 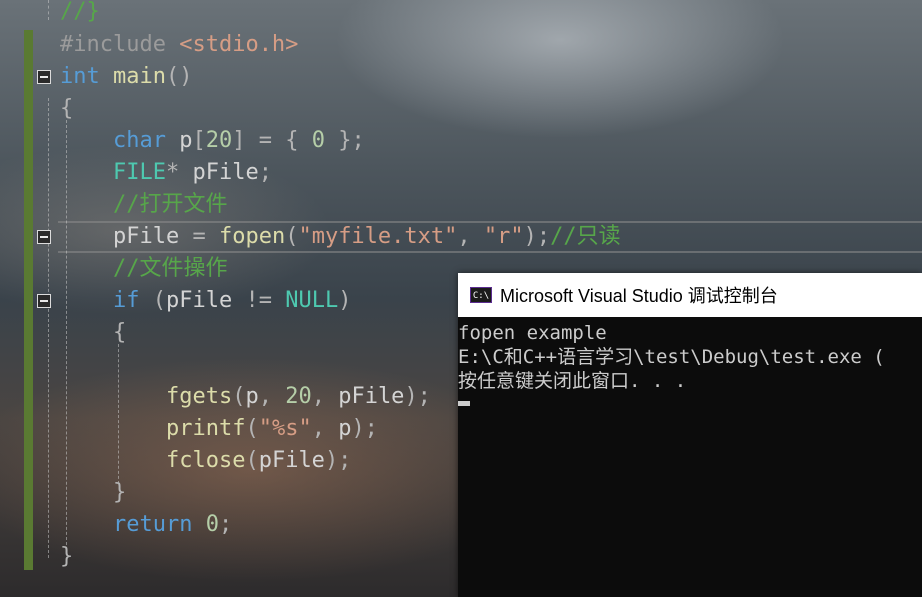 I want to click on comment-token: //文件操作, so click(x=170, y=268).